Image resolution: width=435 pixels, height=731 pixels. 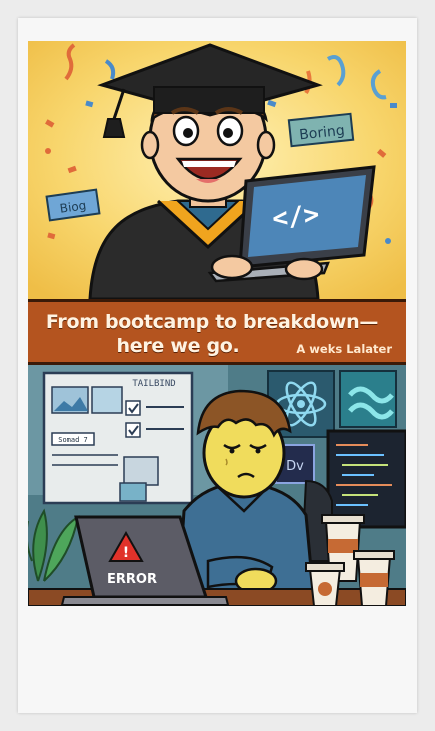 I want to click on error-label: ERROR, so click(x=132, y=579).